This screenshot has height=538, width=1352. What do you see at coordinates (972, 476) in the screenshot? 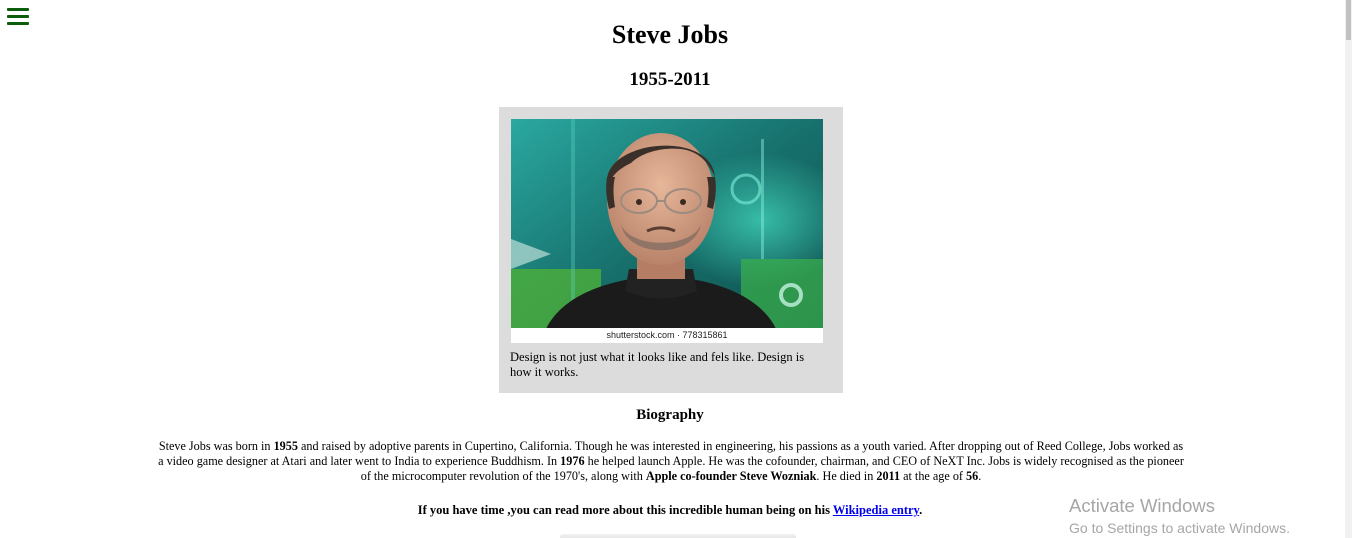
I see `bio-age: 56` at bounding box center [972, 476].